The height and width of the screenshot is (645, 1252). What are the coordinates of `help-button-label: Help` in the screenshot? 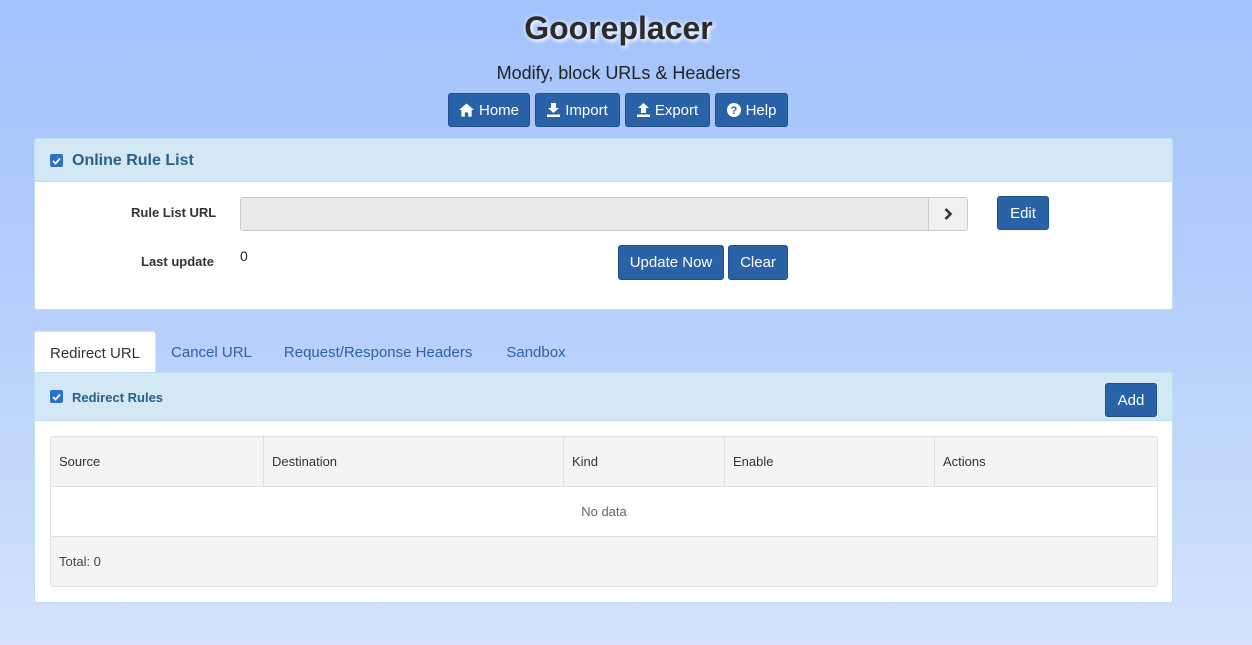 It's located at (761, 110).